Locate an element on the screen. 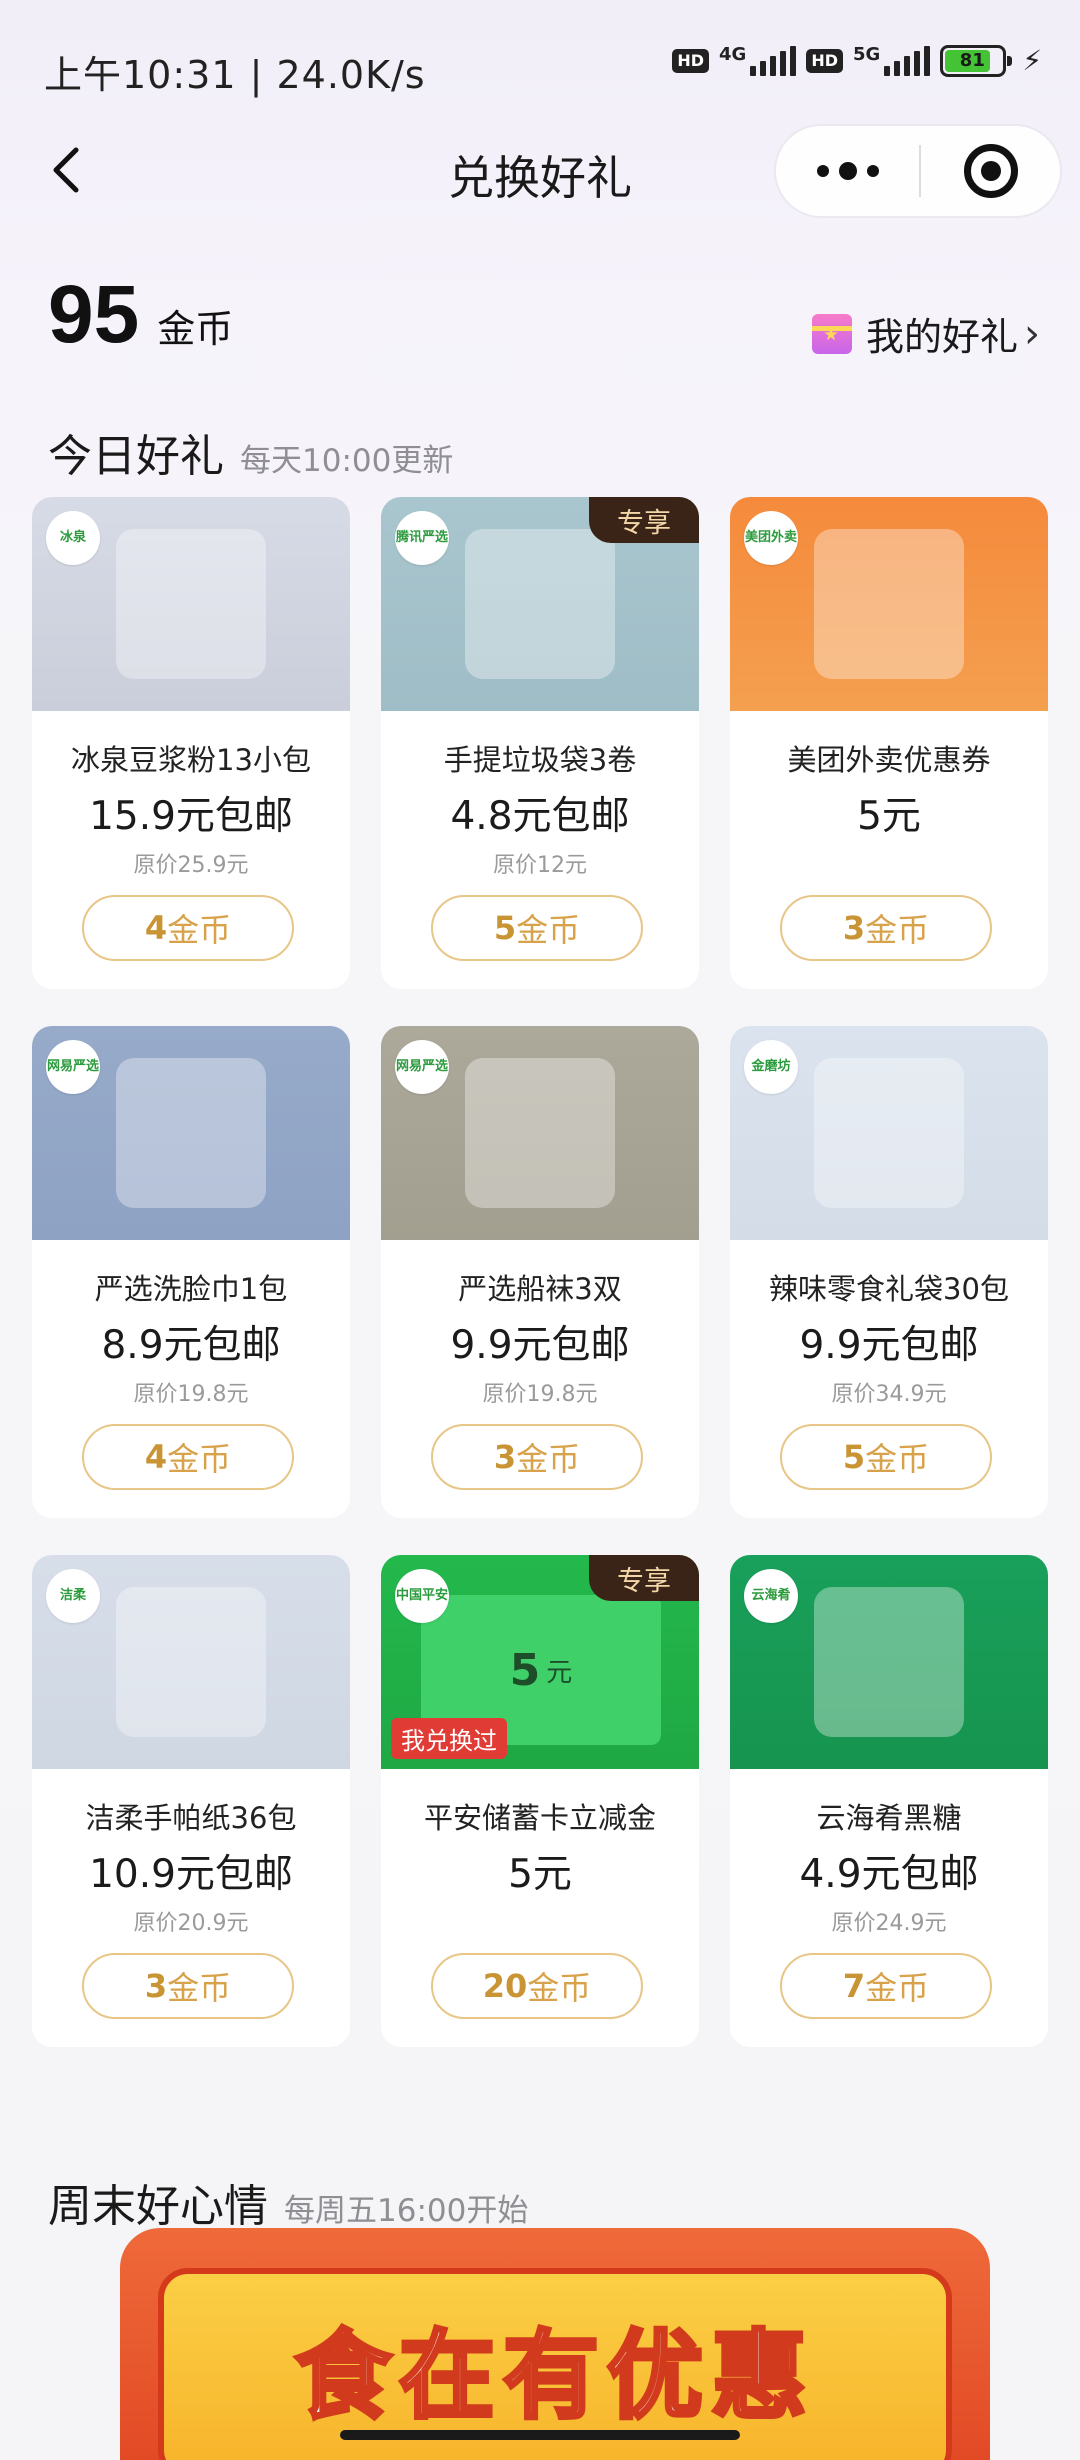 The height and width of the screenshot is (2460, 1080). brand-logo: 中国平安 is located at coordinates (422, 1596).